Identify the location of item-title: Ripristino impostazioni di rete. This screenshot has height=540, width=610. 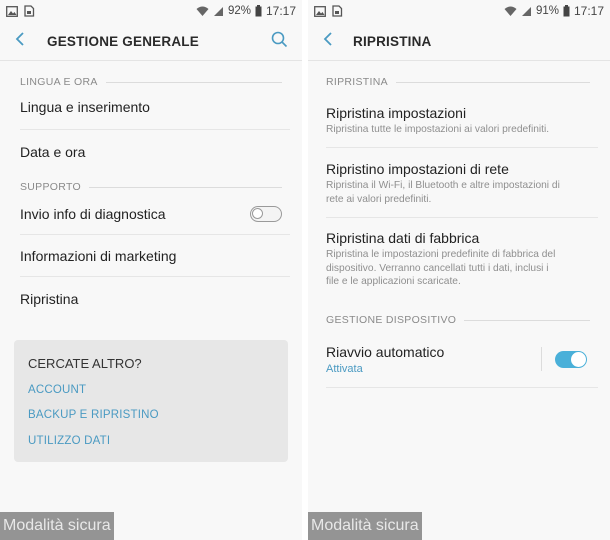
(417, 169).